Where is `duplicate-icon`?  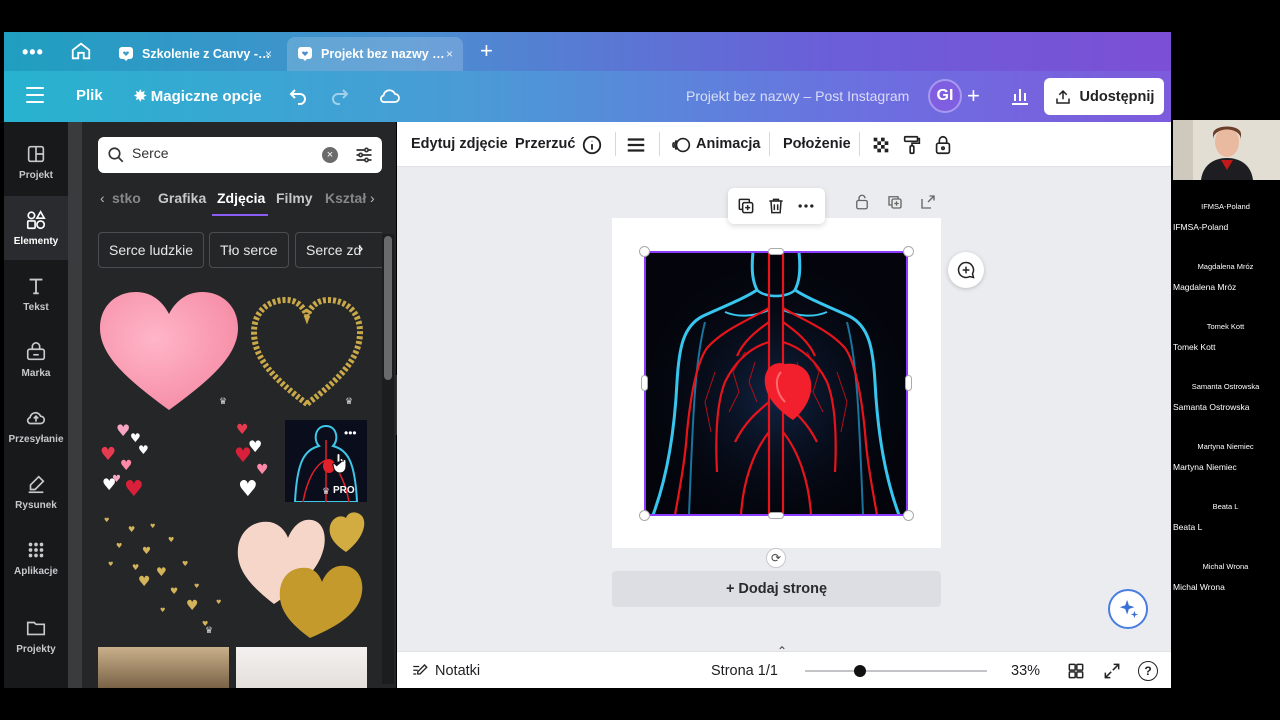 duplicate-icon is located at coordinates (746, 206).